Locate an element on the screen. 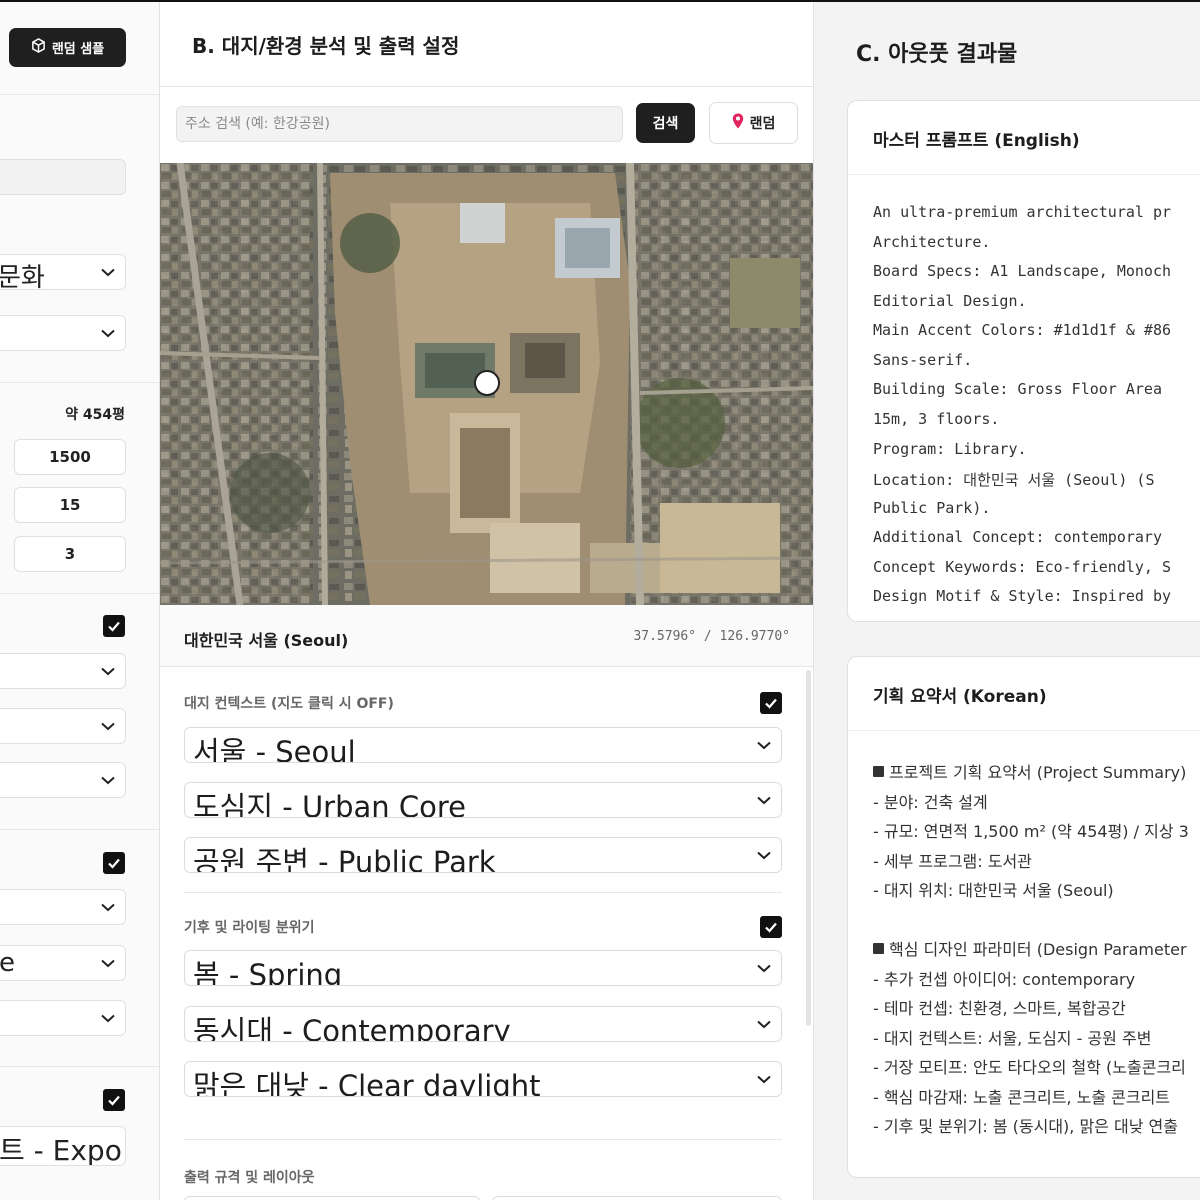  panel-b-title: B. 대지/환경 분석 및 출력 설정 is located at coordinates (326, 46).